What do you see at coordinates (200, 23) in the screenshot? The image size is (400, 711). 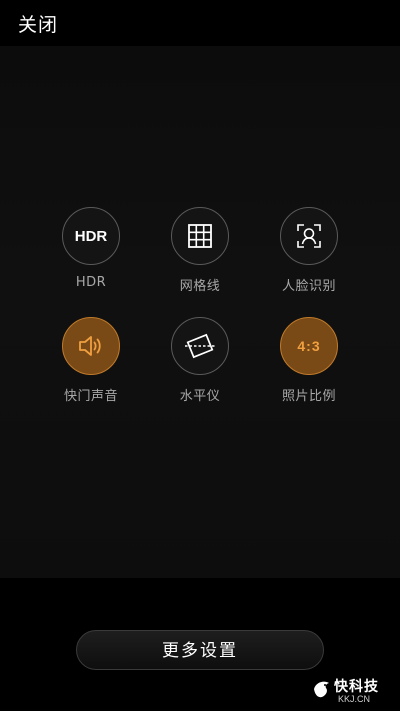 I see `top-bar: 关闭` at bounding box center [200, 23].